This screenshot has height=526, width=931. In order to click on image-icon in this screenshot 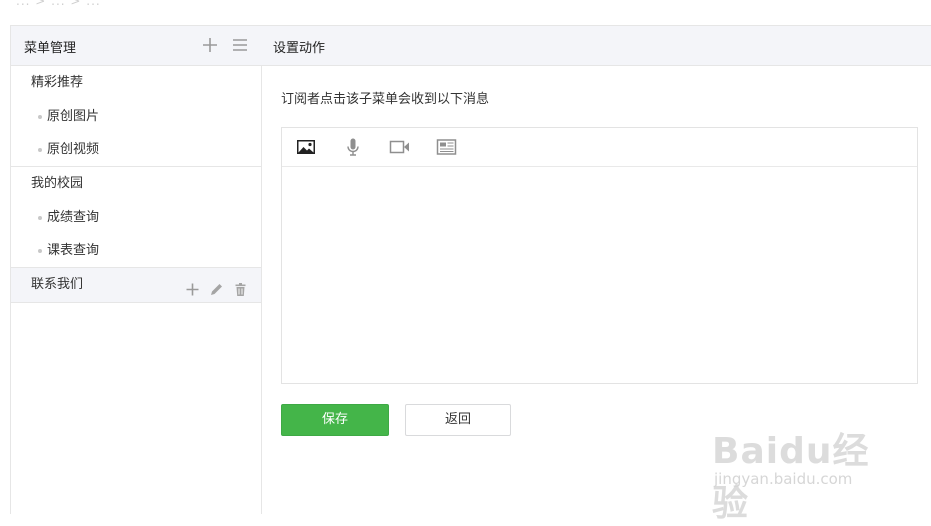, I will do `click(306, 147)`.